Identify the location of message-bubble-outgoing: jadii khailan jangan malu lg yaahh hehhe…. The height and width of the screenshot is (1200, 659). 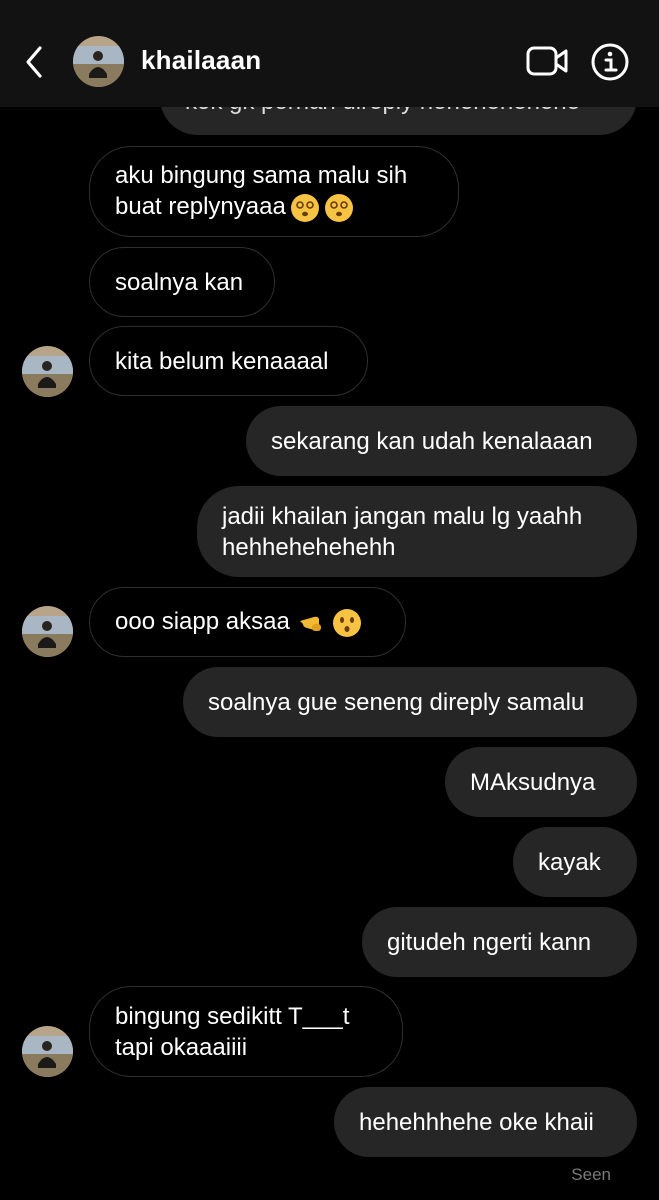
(417, 531).